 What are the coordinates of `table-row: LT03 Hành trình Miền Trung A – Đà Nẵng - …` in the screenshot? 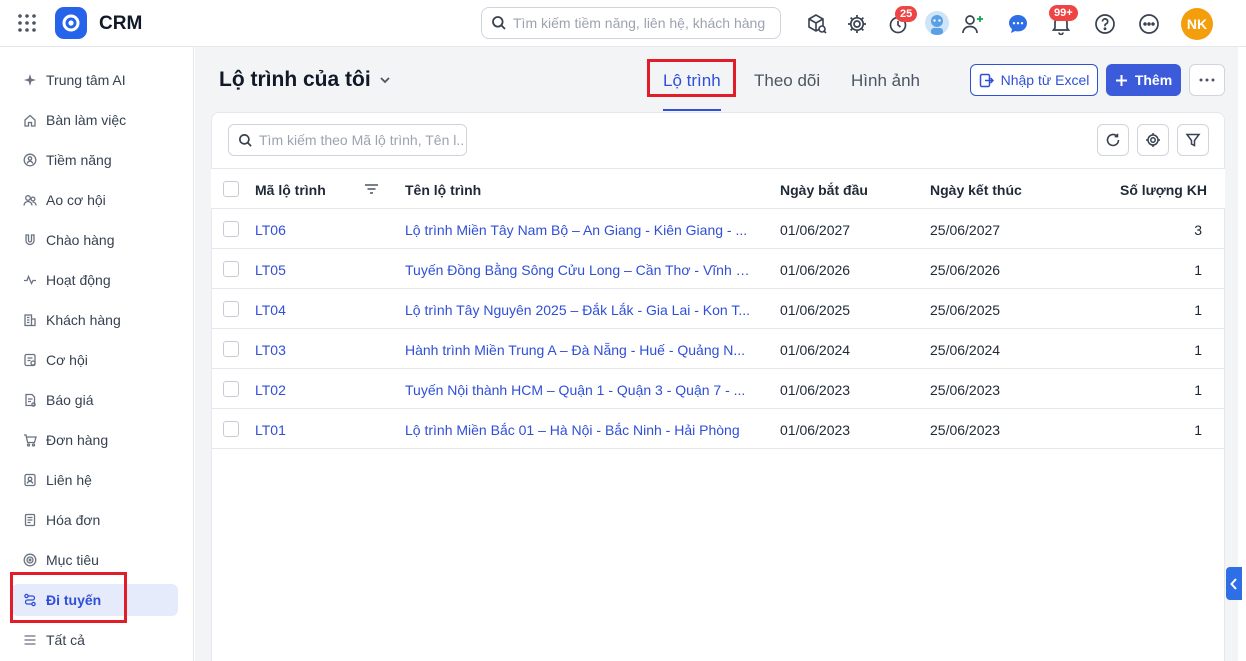 It's located at (718, 349).